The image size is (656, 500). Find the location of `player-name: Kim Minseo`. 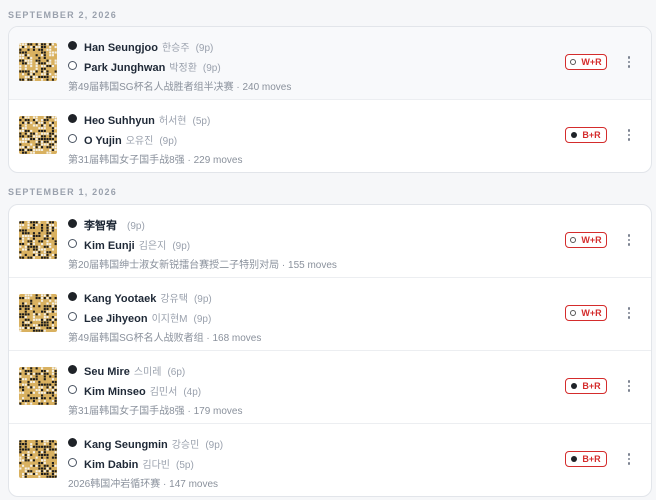

player-name: Kim Minseo is located at coordinates (115, 392).